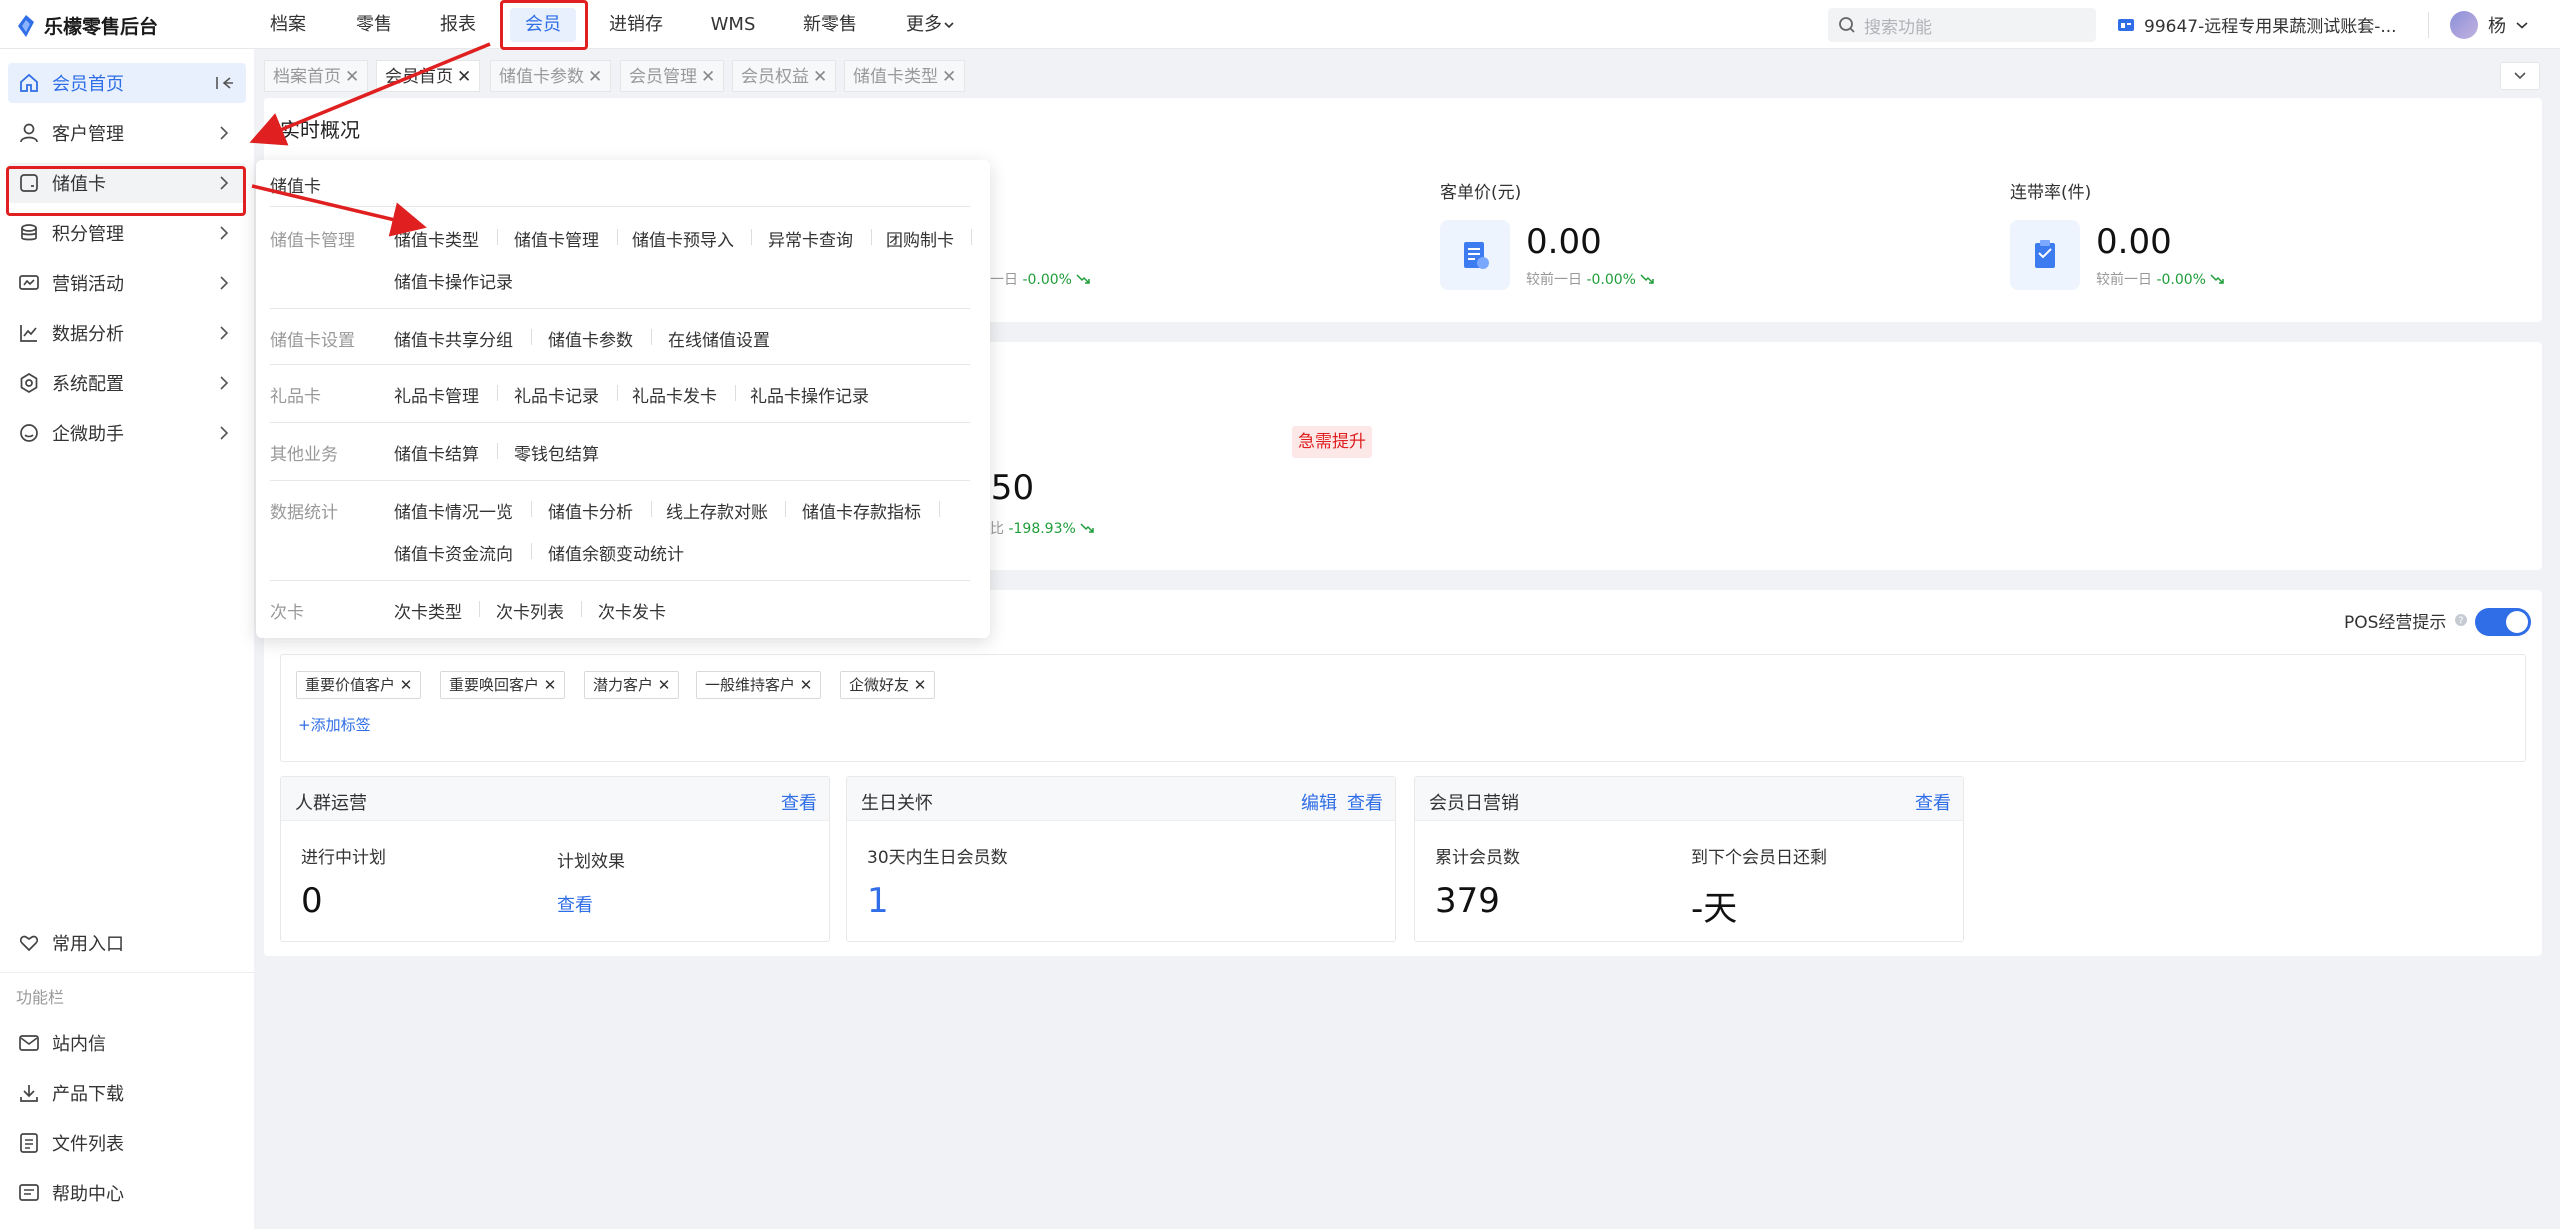 Image resolution: width=2560 pixels, height=1229 pixels. What do you see at coordinates (127, 1193) in the screenshot?
I see `sidebar-item-help: 帮助中心` at bounding box center [127, 1193].